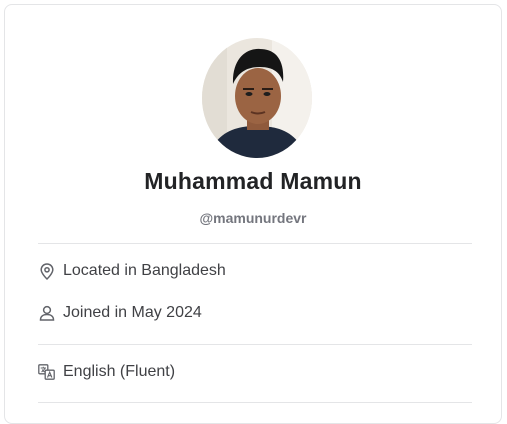 The image size is (507, 424). What do you see at coordinates (253, 181) in the screenshot?
I see `profile-name: Muhammad Mamun` at bounding box center [253, 181].